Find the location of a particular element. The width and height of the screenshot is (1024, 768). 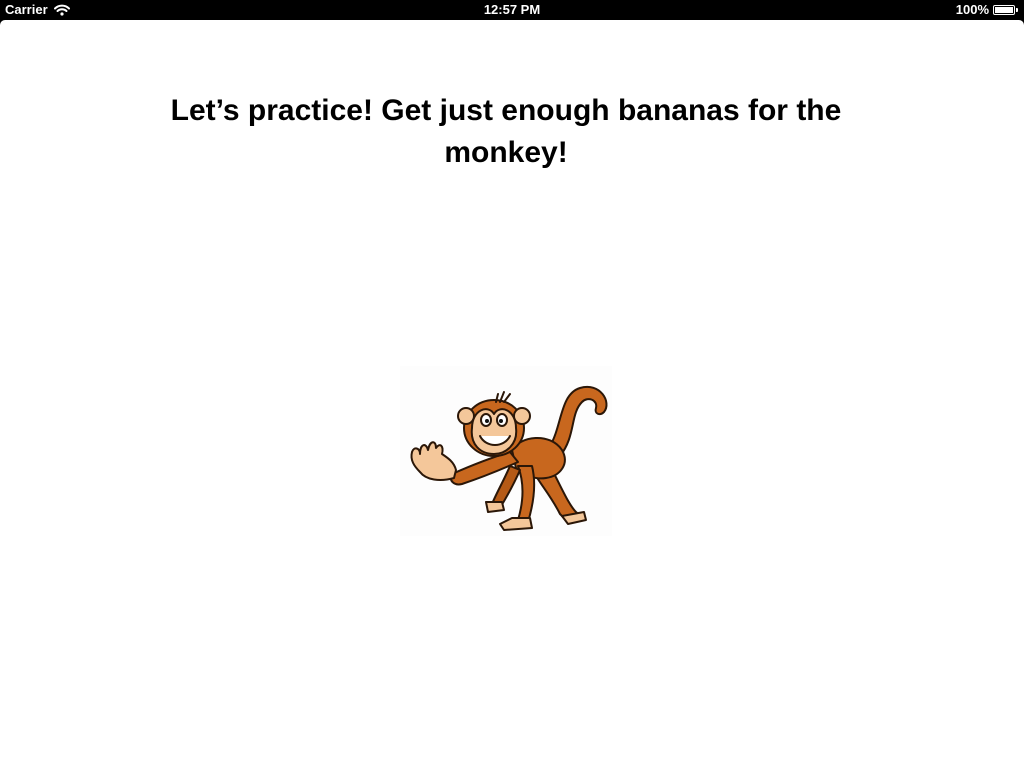

battery-icon is located at coordinates (1005, 9).